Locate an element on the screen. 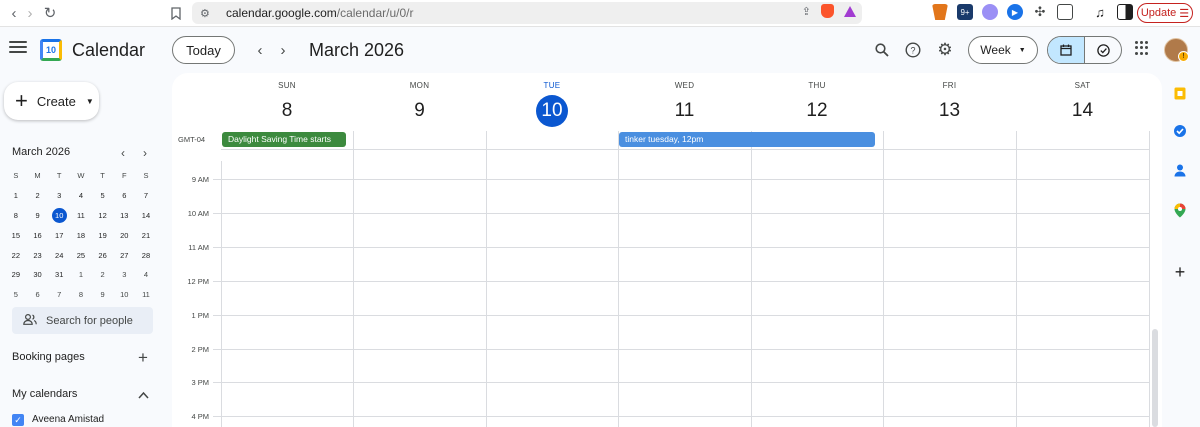 Image resolution: width=1200 pixels, height=427 pixels. mini-day: 12 is located at coordinates (103, 216).